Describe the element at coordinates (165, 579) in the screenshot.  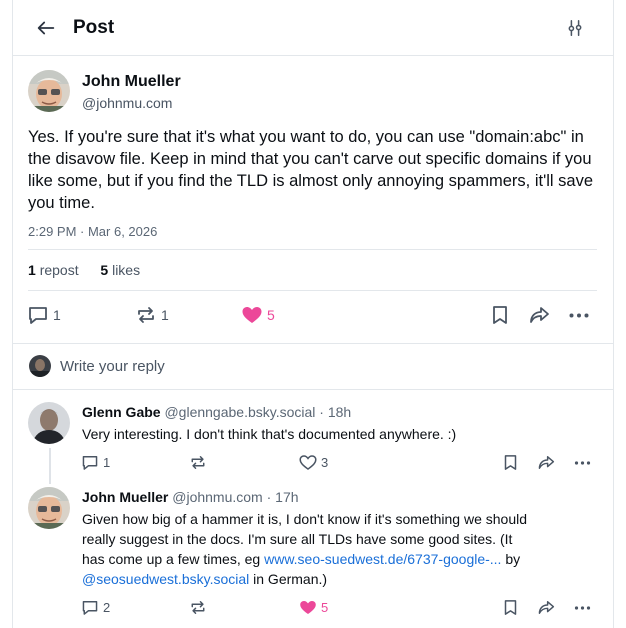
I see `mention-link: @seosuedwest.bsky.social` at that location.